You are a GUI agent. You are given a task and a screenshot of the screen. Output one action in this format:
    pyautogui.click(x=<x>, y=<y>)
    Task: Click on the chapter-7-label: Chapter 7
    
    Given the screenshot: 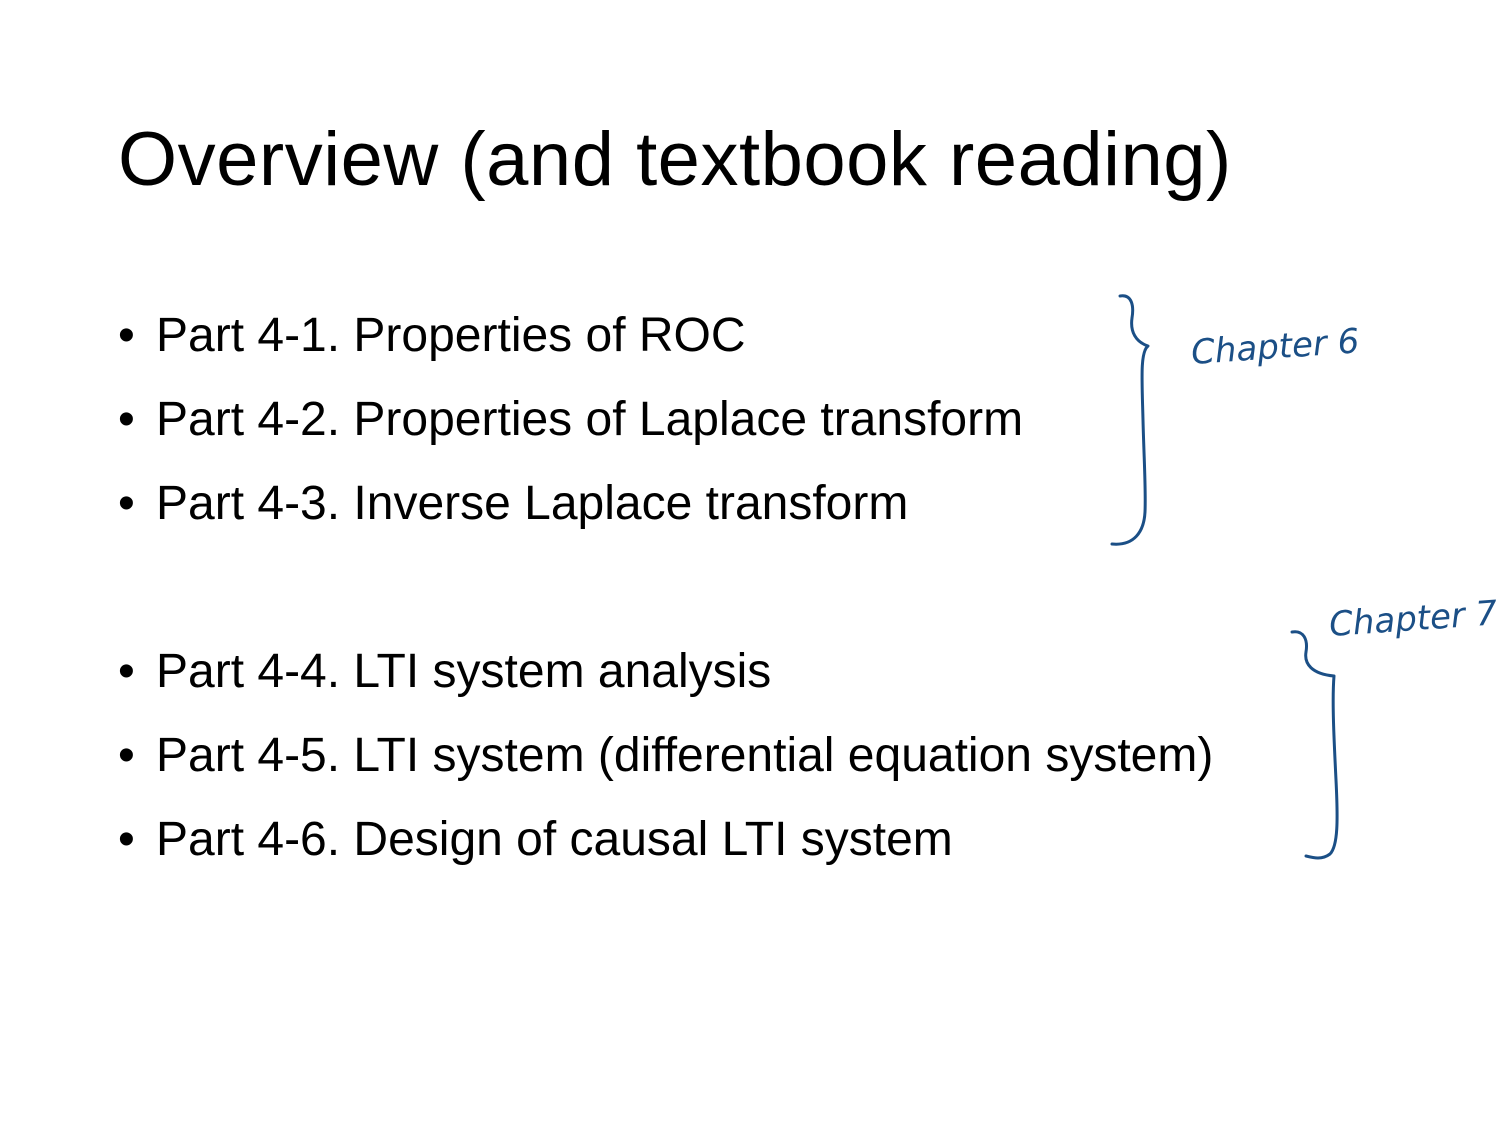 What is the action you would take?
    pyautogui.click(x=1413, y=619)
    